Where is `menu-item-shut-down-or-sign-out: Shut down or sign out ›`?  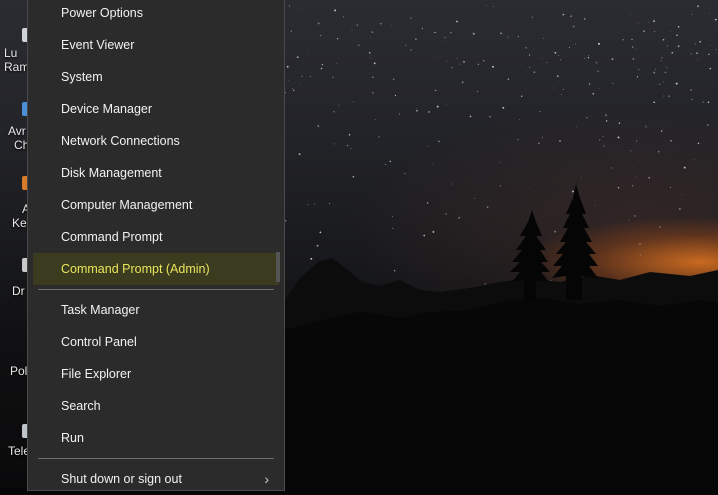 menu-item-shut-down-or-sign-out: Shut down or sign out › is located at coordinates (156, 479).